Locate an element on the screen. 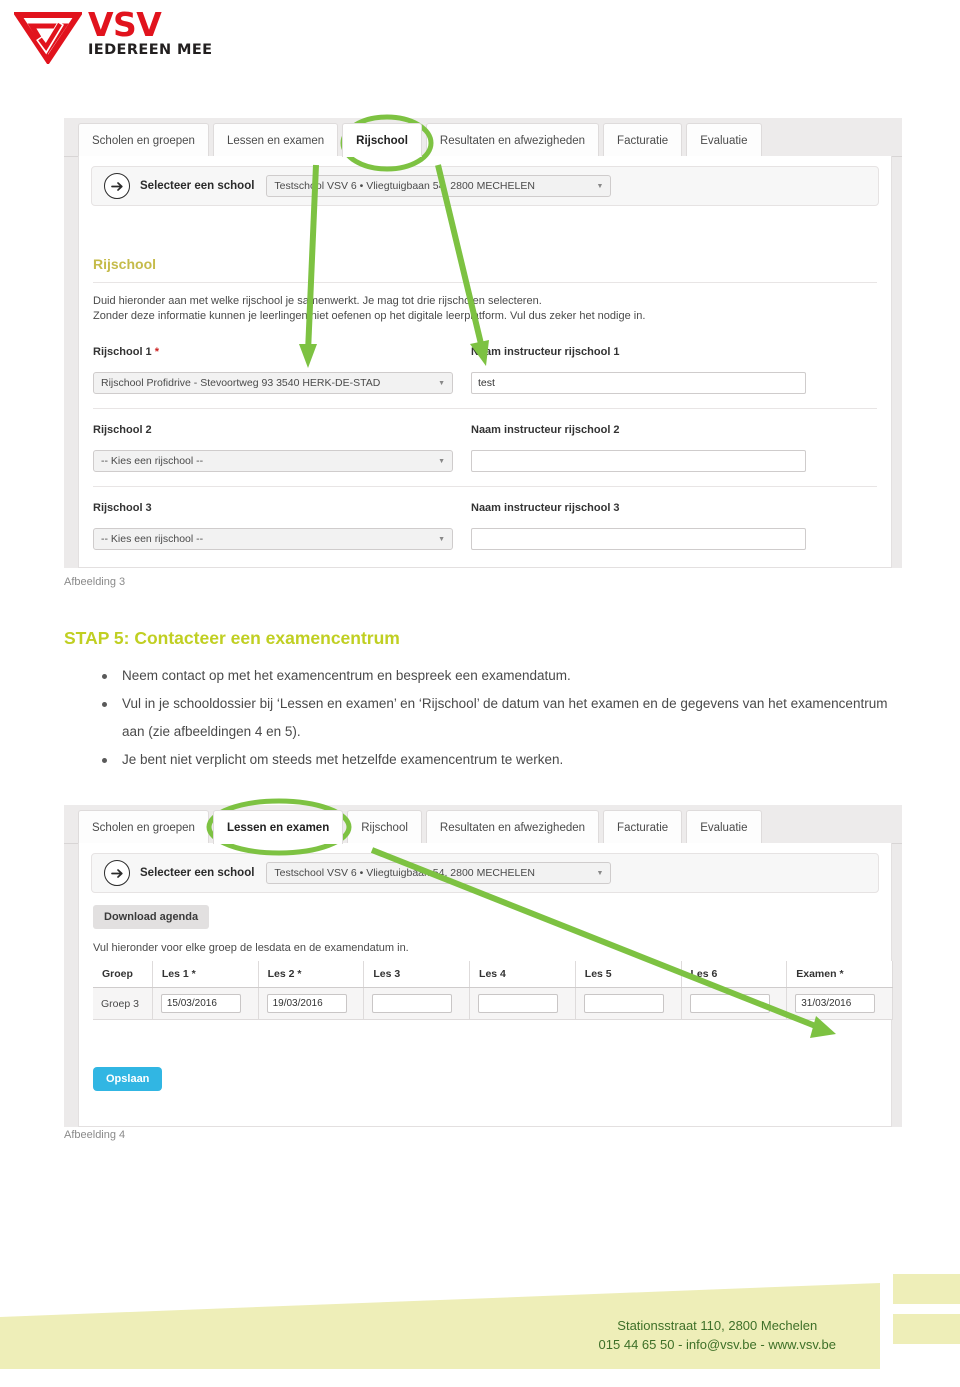  page-title: STAP 5: Contacteer een examencentrum is located at coordinates (232, 638).